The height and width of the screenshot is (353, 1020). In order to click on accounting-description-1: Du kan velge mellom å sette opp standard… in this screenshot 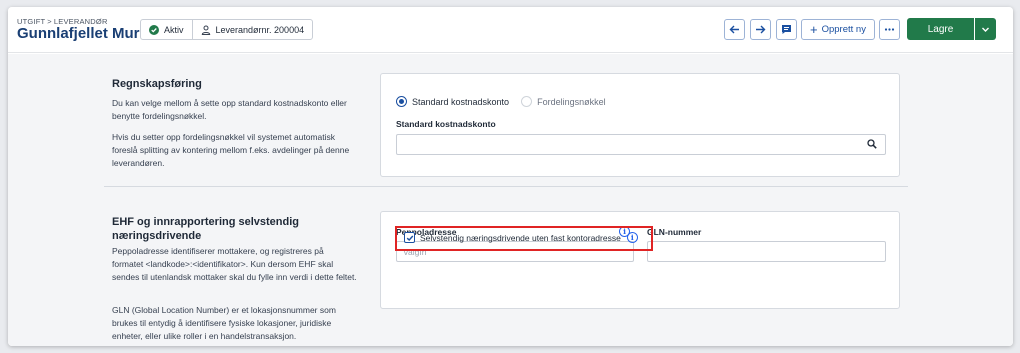, I will do `click(229, 109)`.